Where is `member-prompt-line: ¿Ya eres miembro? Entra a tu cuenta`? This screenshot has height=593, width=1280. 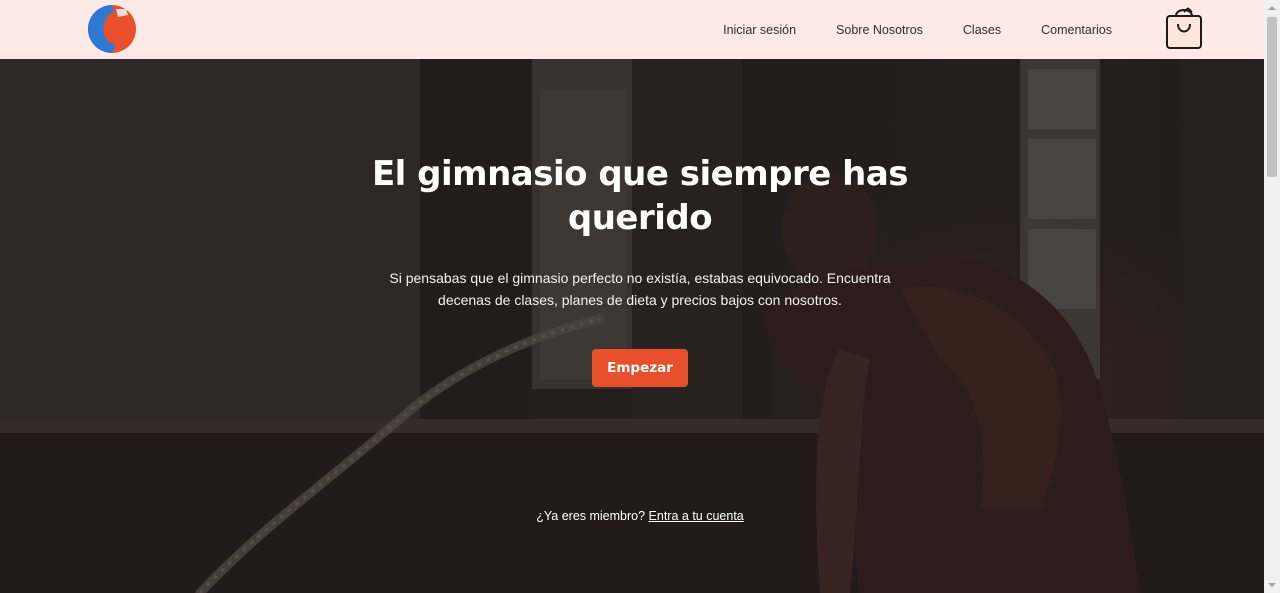
member-prompt-line: ¿Ya eres miembro? Entra a tu cuenta is located at coordinates (640, 516).